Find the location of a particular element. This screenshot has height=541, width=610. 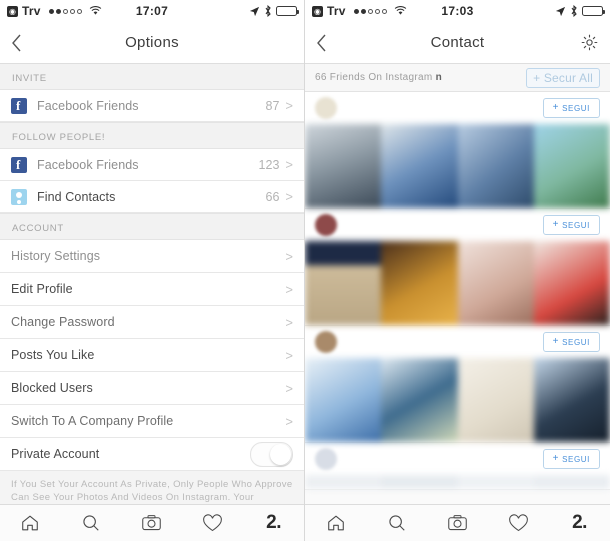

nav-bar-right: Contact is located at coordinates (457, 43).